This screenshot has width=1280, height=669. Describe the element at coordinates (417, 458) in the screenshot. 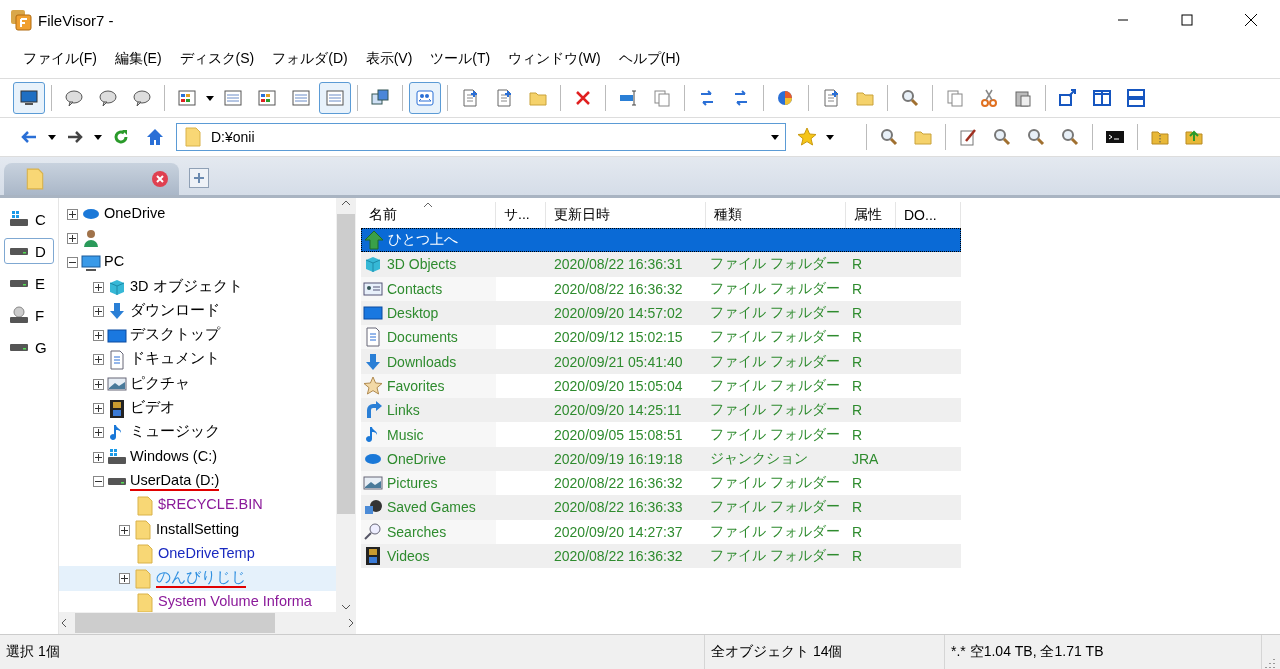

I see `file-name: OneDrive` at that location.